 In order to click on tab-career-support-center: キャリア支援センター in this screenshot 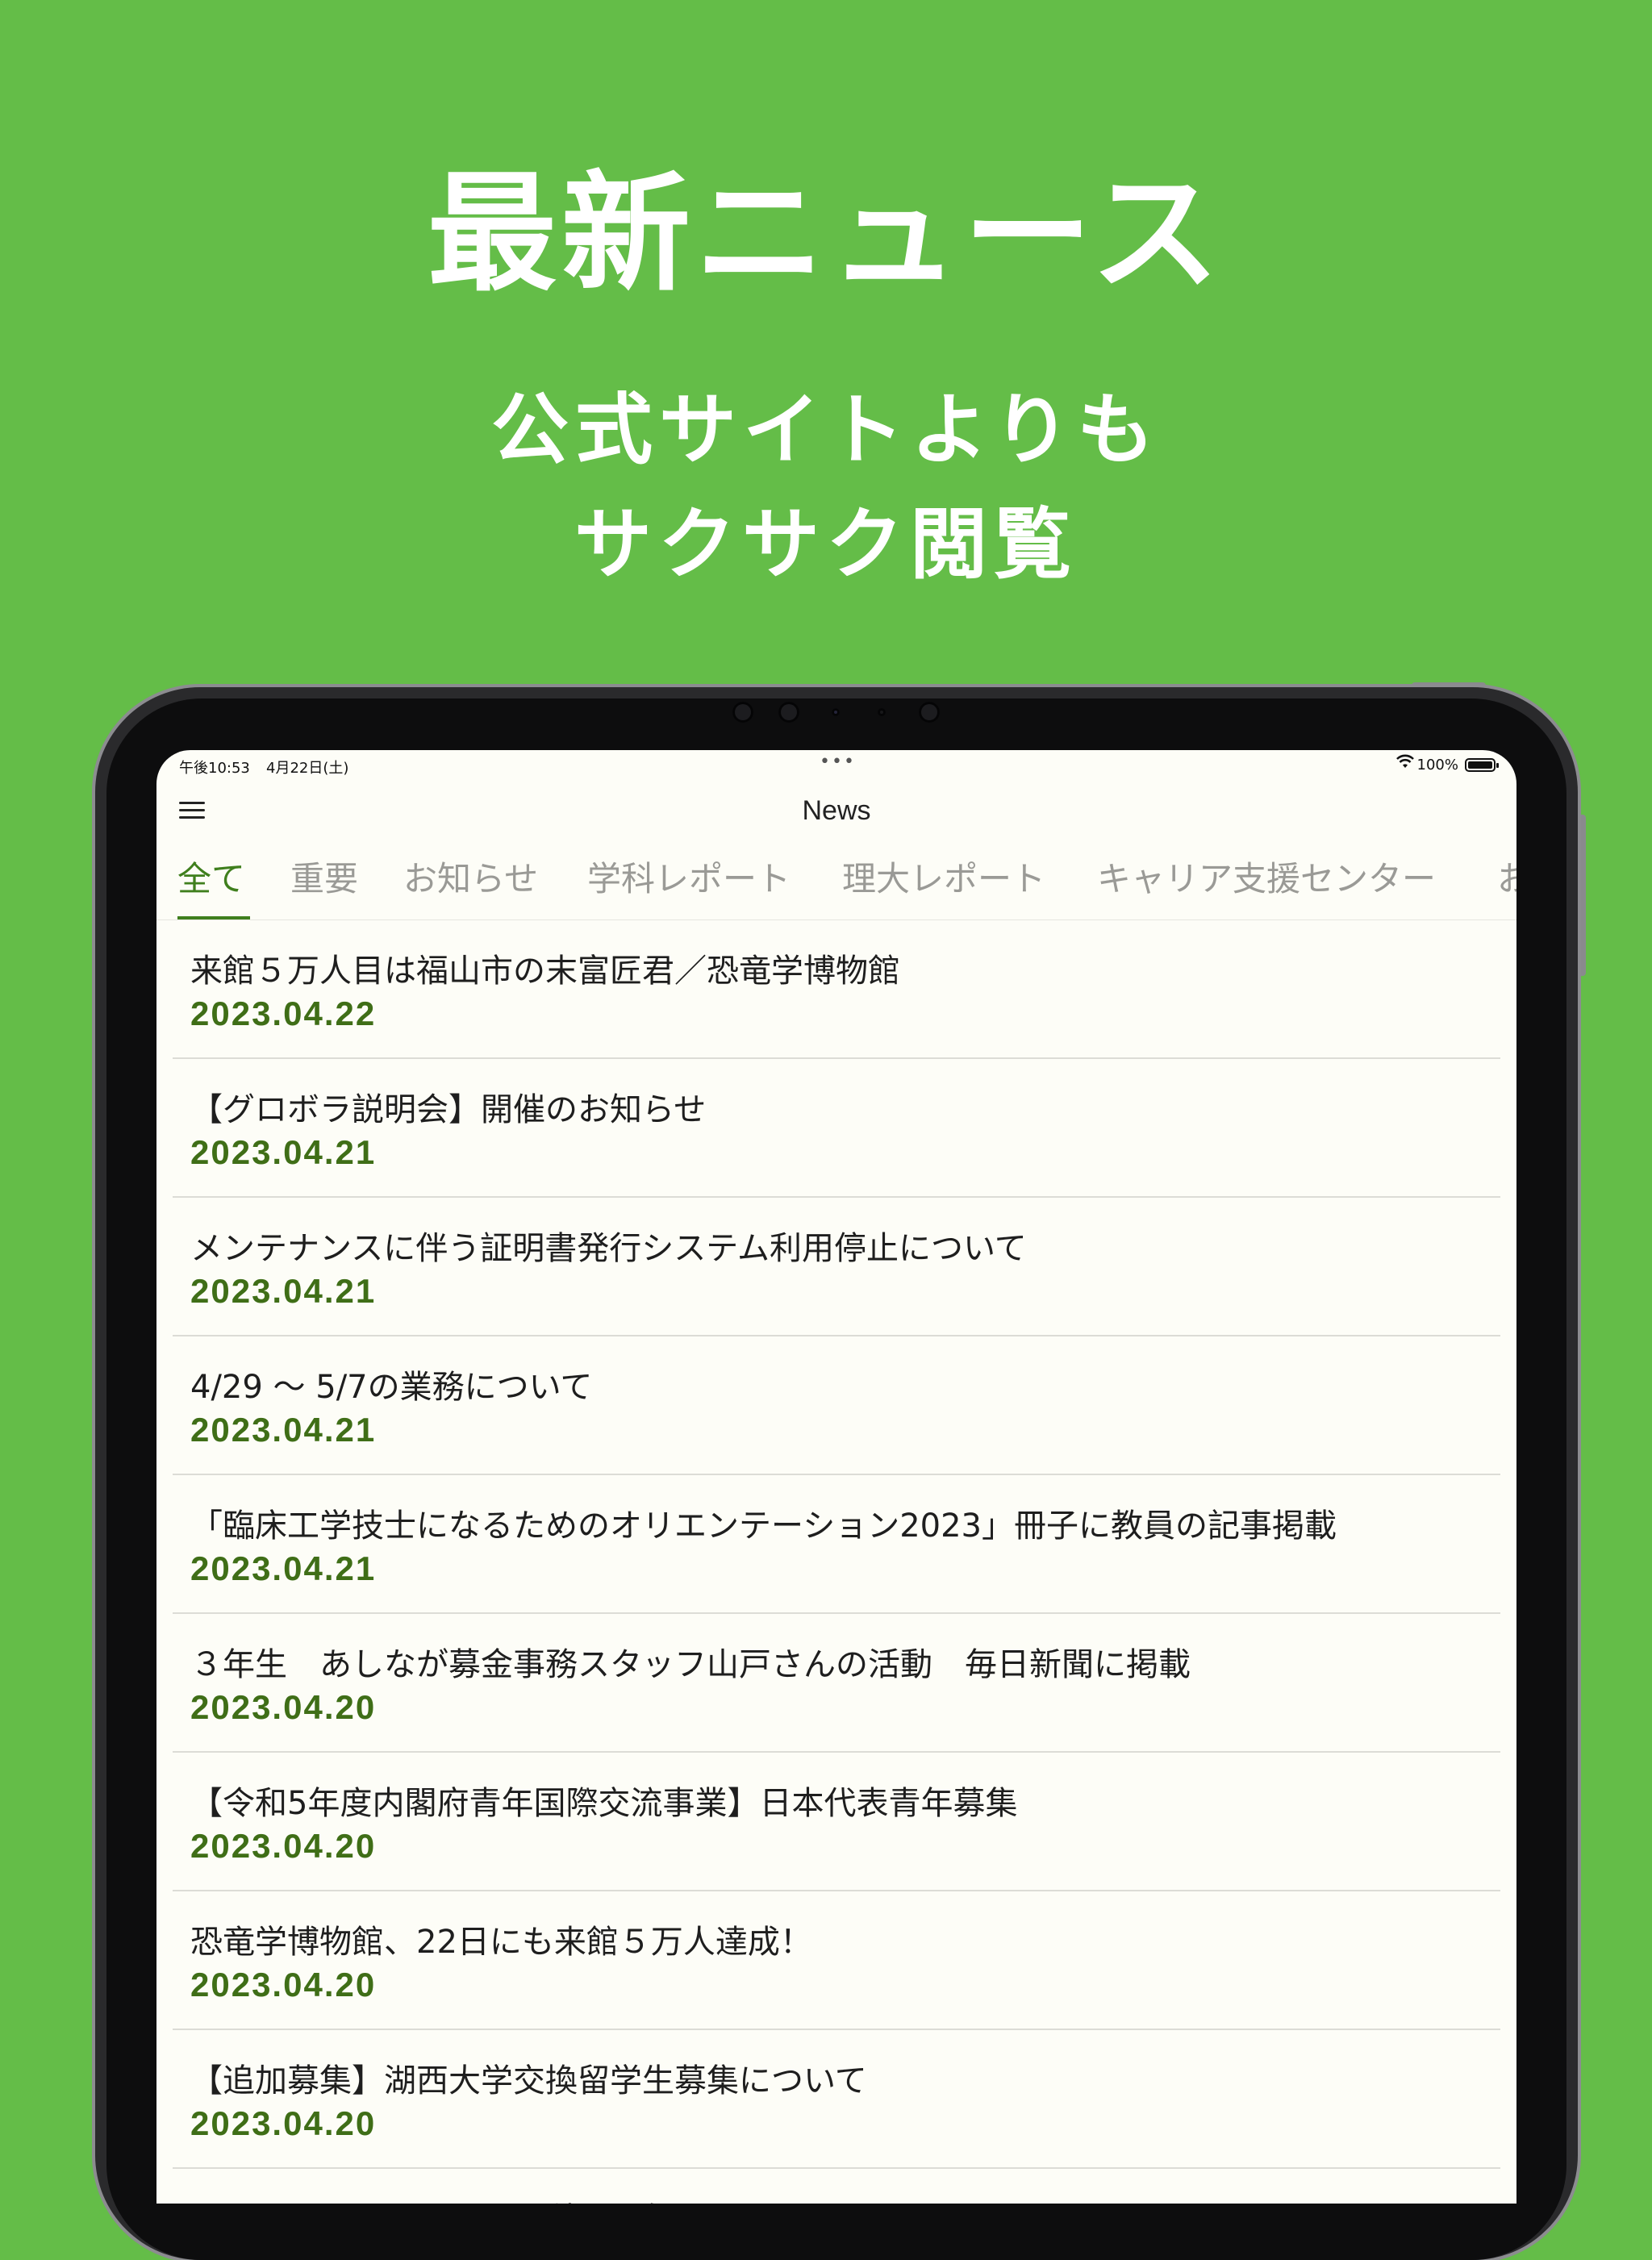, I will do `click(1266, 876)`.